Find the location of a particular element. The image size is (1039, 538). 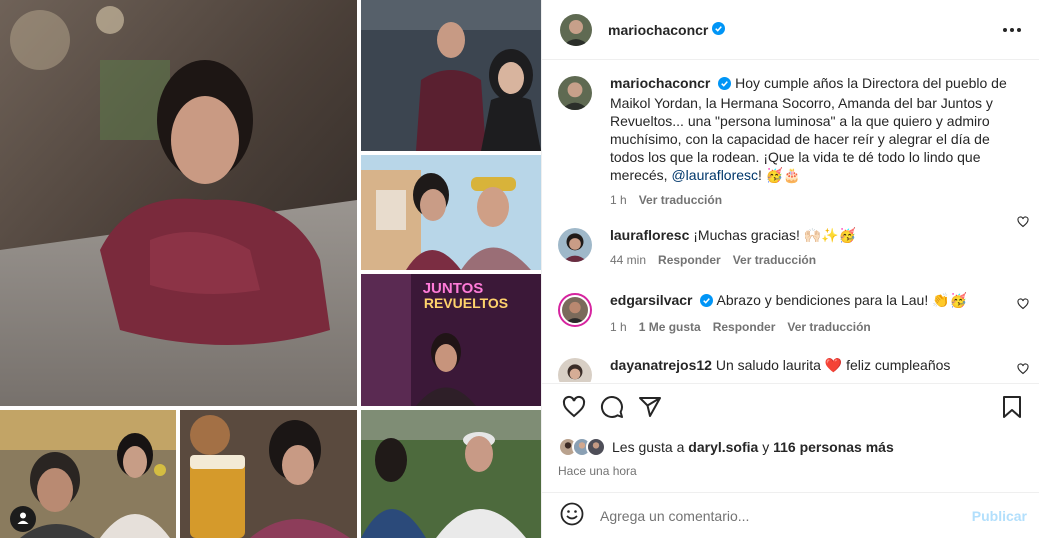

bookmark-icon is located at coordinates (1012, 408).